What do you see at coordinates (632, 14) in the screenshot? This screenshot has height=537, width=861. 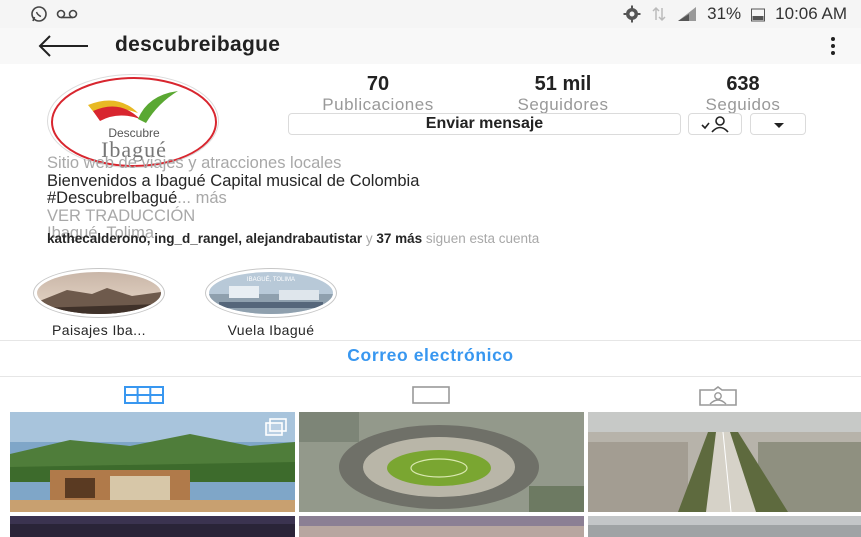 I see `settings-cog-icon` at bounding box center [632, 14].